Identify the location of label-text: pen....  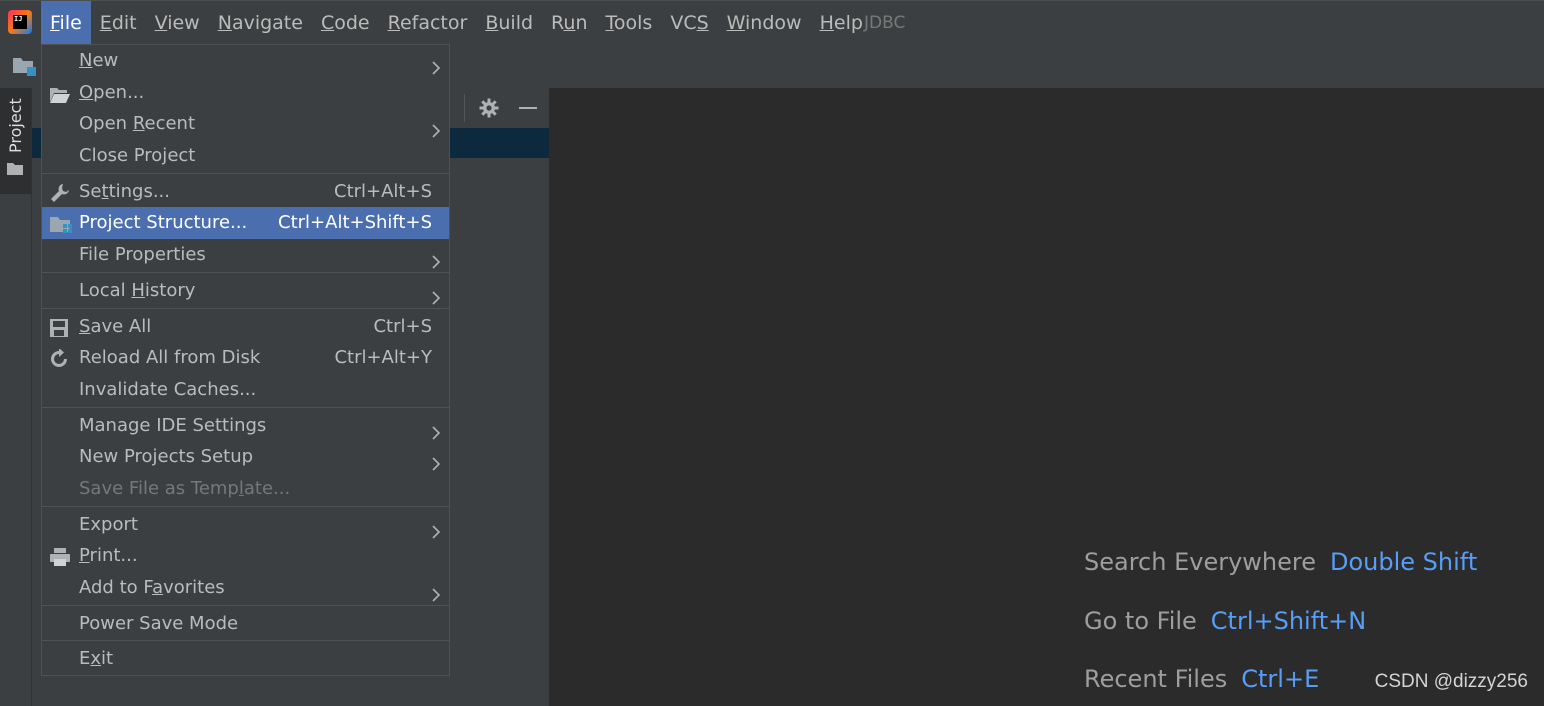
(119, 92).